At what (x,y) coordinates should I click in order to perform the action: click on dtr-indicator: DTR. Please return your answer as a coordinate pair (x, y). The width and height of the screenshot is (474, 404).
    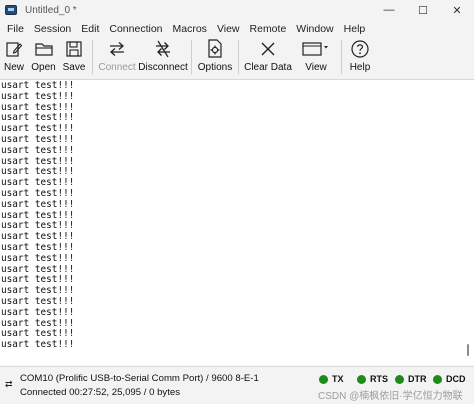
    Looking at the image, I should click on (411, 379).